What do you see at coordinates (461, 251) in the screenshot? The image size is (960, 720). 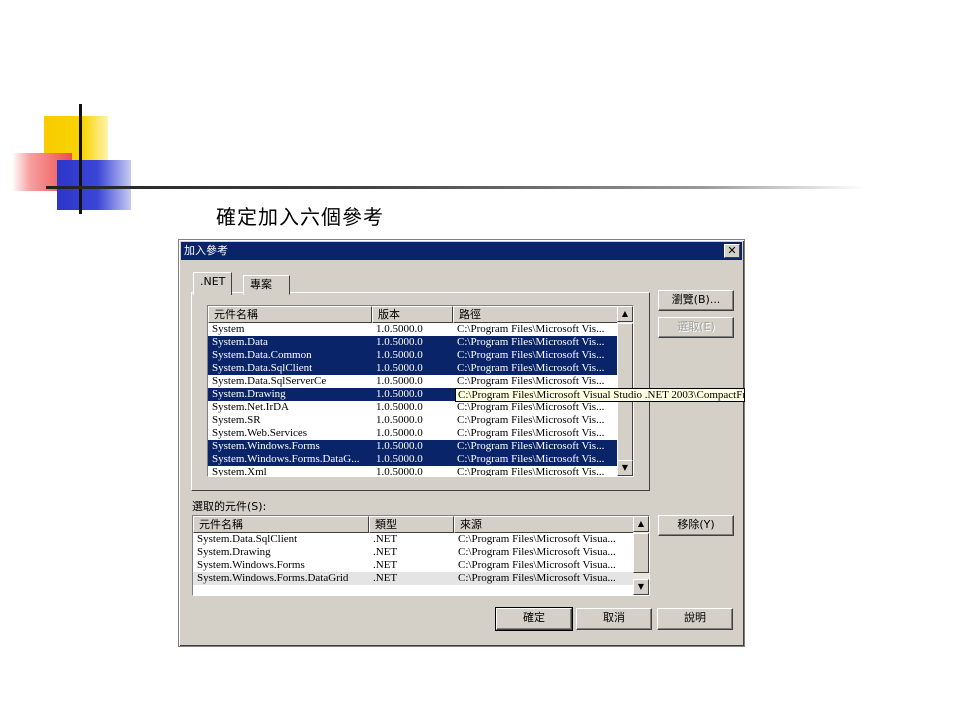 I see `dialog-titlebar: 加入參考` at bounding box center [461, 251].